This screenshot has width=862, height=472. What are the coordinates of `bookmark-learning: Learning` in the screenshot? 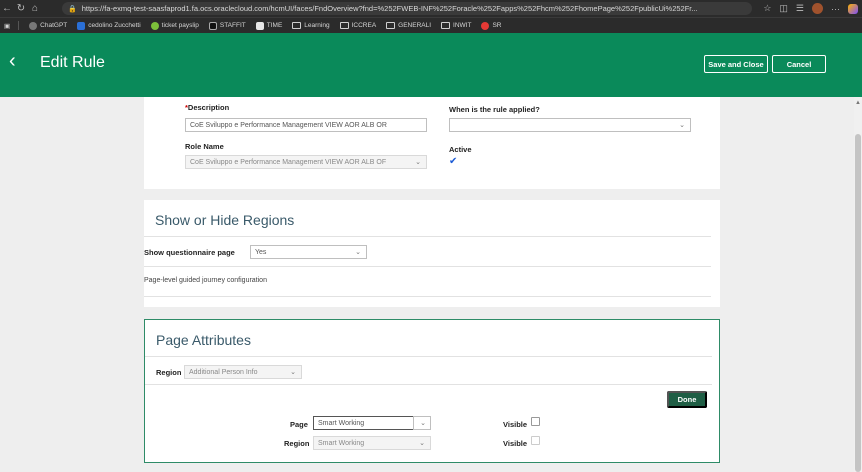 It's located at (311, 25).